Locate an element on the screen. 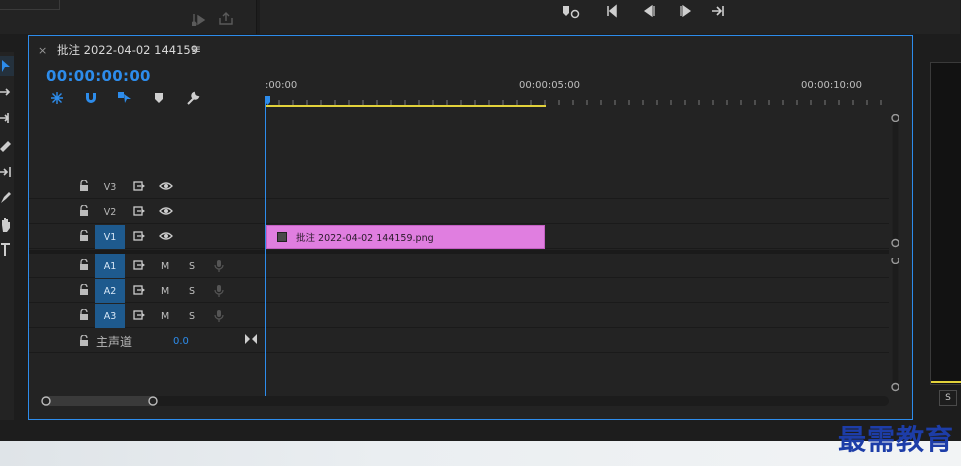 The image size is (961, 466). solo-button: S is located at coordinates (948, 398).